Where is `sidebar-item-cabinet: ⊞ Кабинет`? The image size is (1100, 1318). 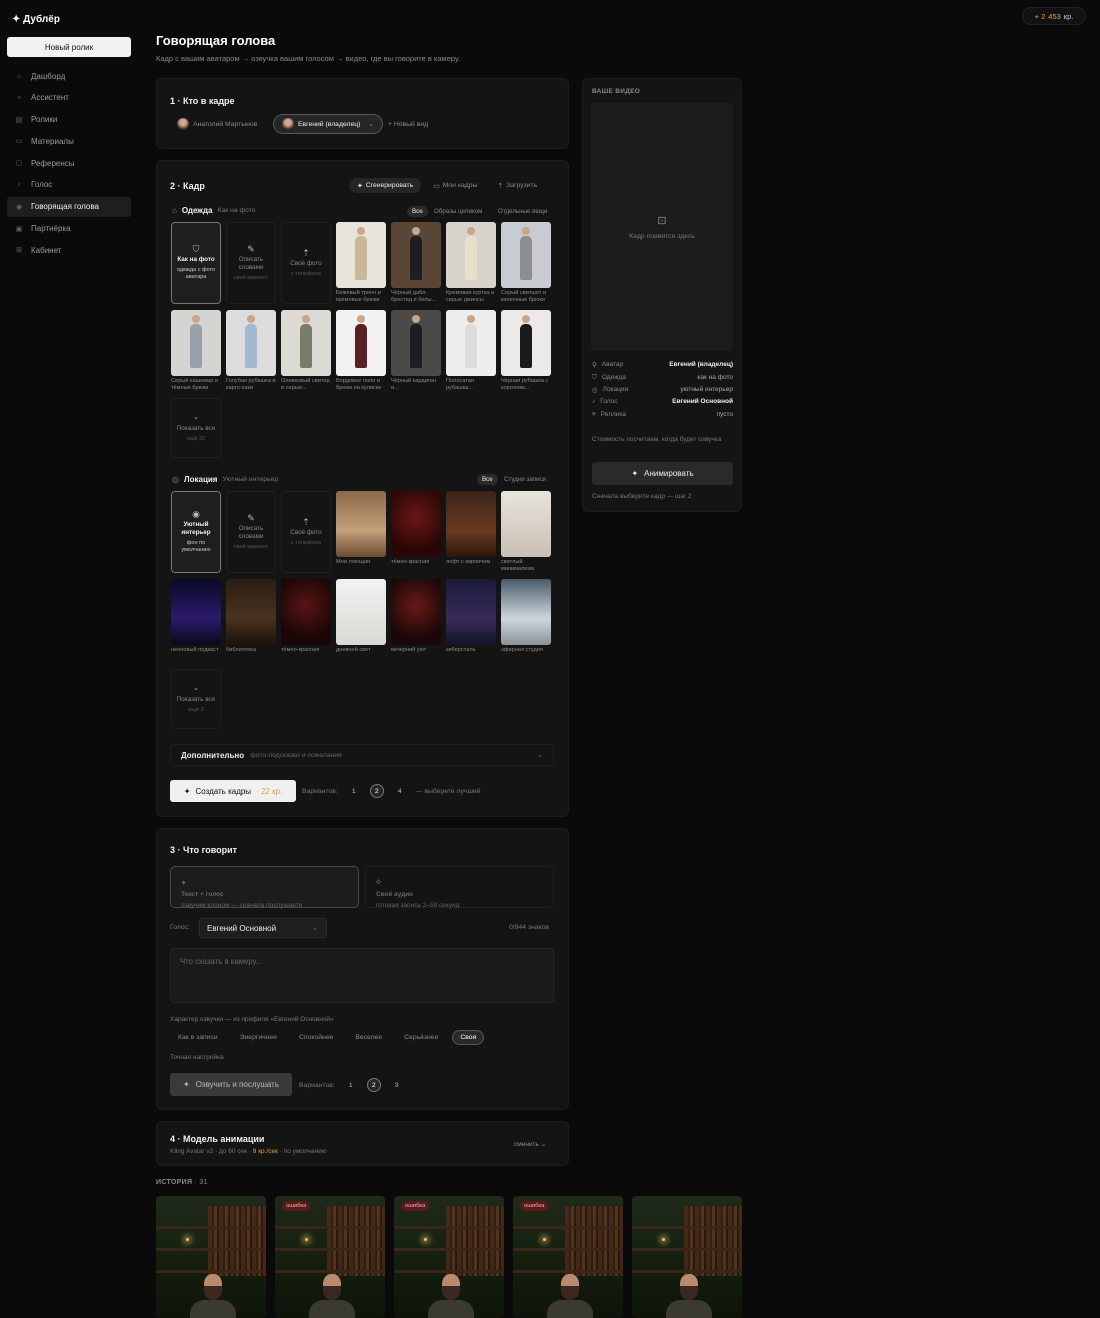 sidebar-item-cabinet: ⊞ Кабинет is located at coordinates (69, 250).